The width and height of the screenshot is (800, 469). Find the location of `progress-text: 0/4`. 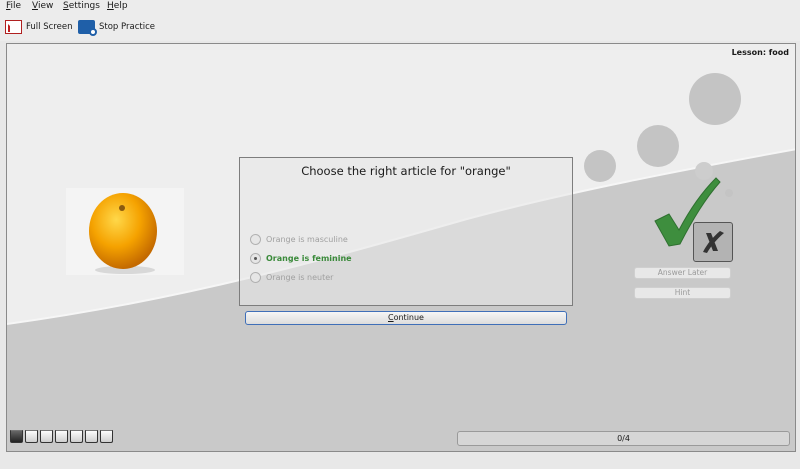

progress-text: 0/4 is located at coordinates (623, 438).